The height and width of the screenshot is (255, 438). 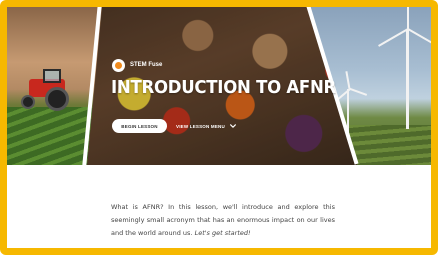 What do you see at coordinates (404, 68) in the screenshot?
I see `wind-turbine-image` at bounding box center [404, 68].